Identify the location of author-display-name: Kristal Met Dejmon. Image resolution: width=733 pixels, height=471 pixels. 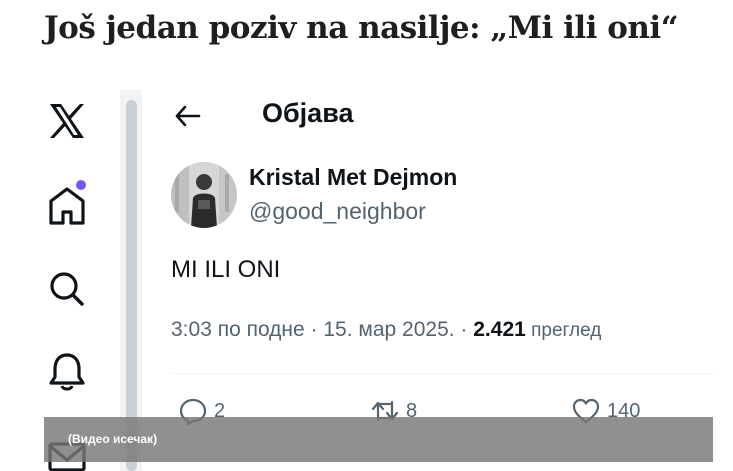
(353, 177).